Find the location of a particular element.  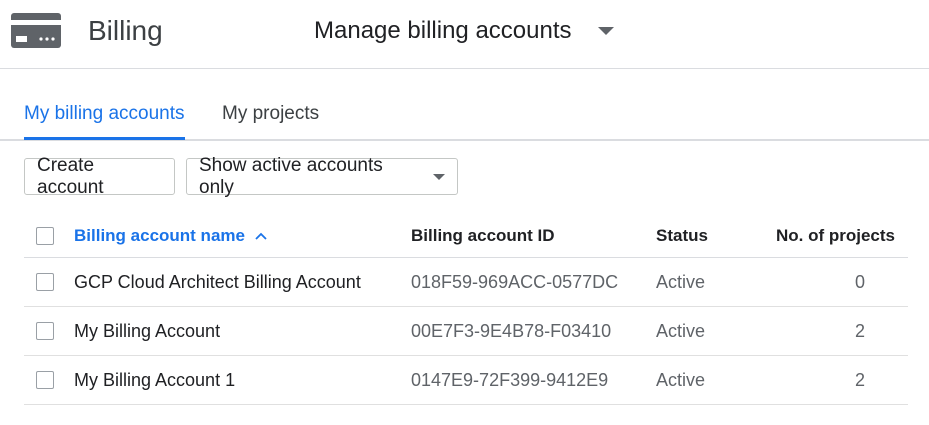

select-all-cell is located at coordinates (45, 236).